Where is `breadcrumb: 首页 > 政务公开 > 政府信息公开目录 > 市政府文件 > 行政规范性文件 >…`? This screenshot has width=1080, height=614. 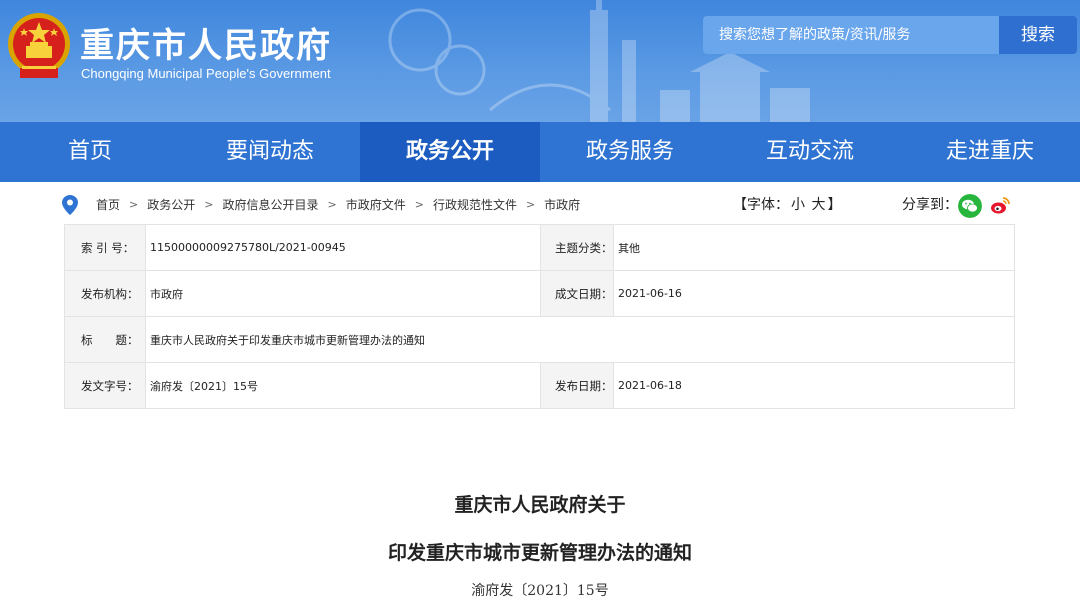
breadcrumb: 首页 > 政务公开 > 政府信息公开目录 > 市政府文件 > 行政规范性文件 >… is located at coordinates (338, 204).